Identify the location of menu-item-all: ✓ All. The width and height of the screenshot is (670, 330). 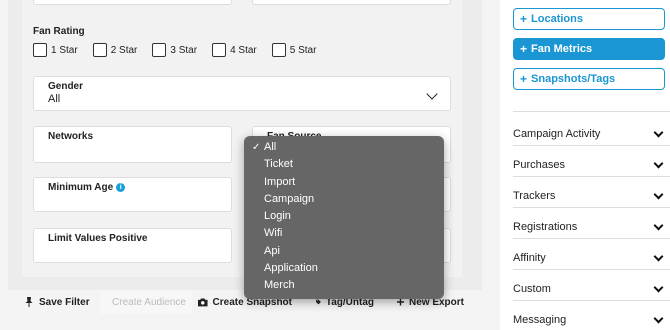
(344, 147).